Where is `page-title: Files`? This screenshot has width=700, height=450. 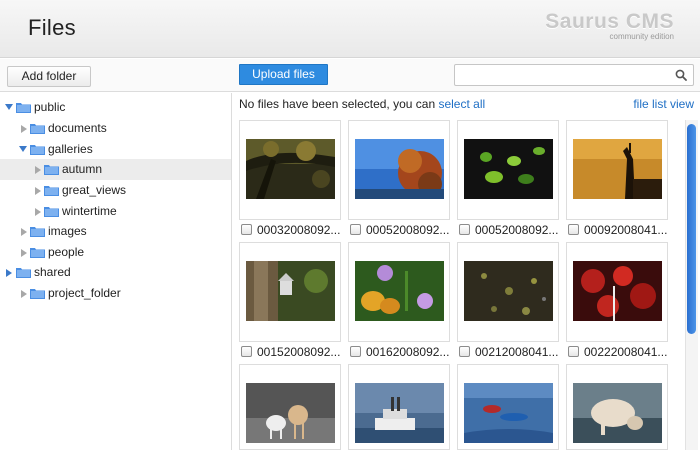
page-title: Files is located at coordinates (52, 27).